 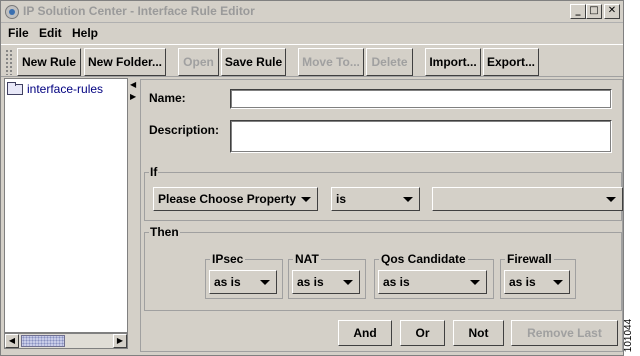 I want to click on app-icon, so click(x=12, y=12).